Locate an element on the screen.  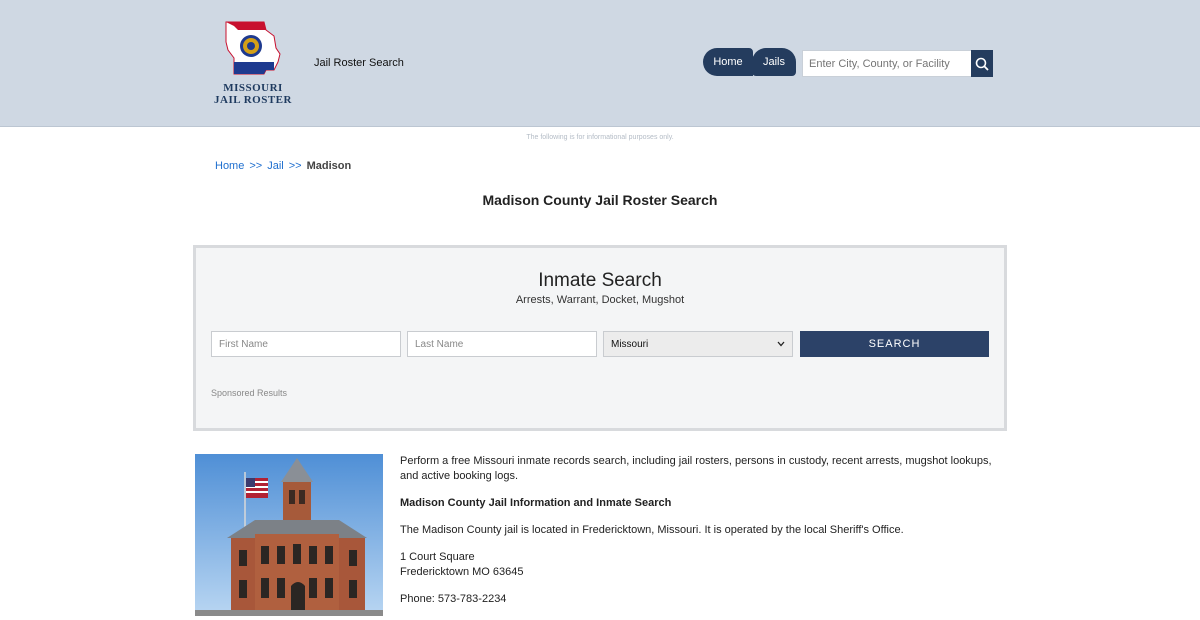
breadcrumb-jail-link: Jail is located at coordinates (275, 166).